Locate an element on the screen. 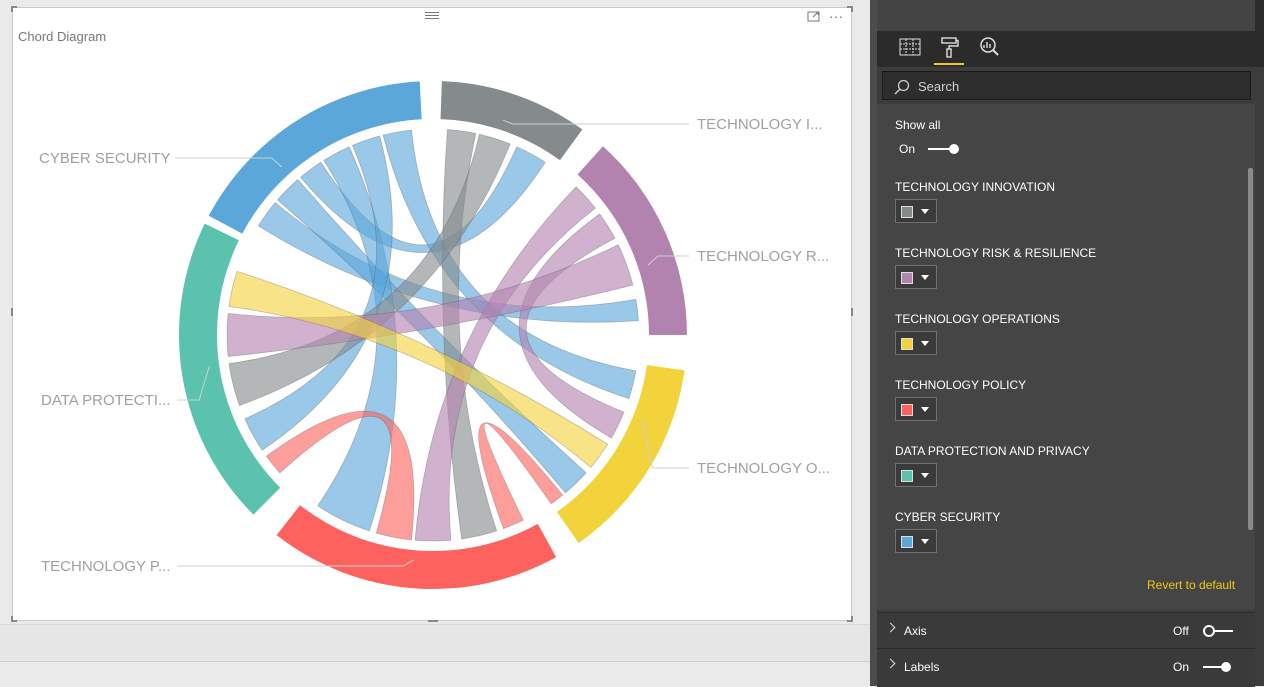  analytics-magnifier-icon is located at coordinates (989, 49).